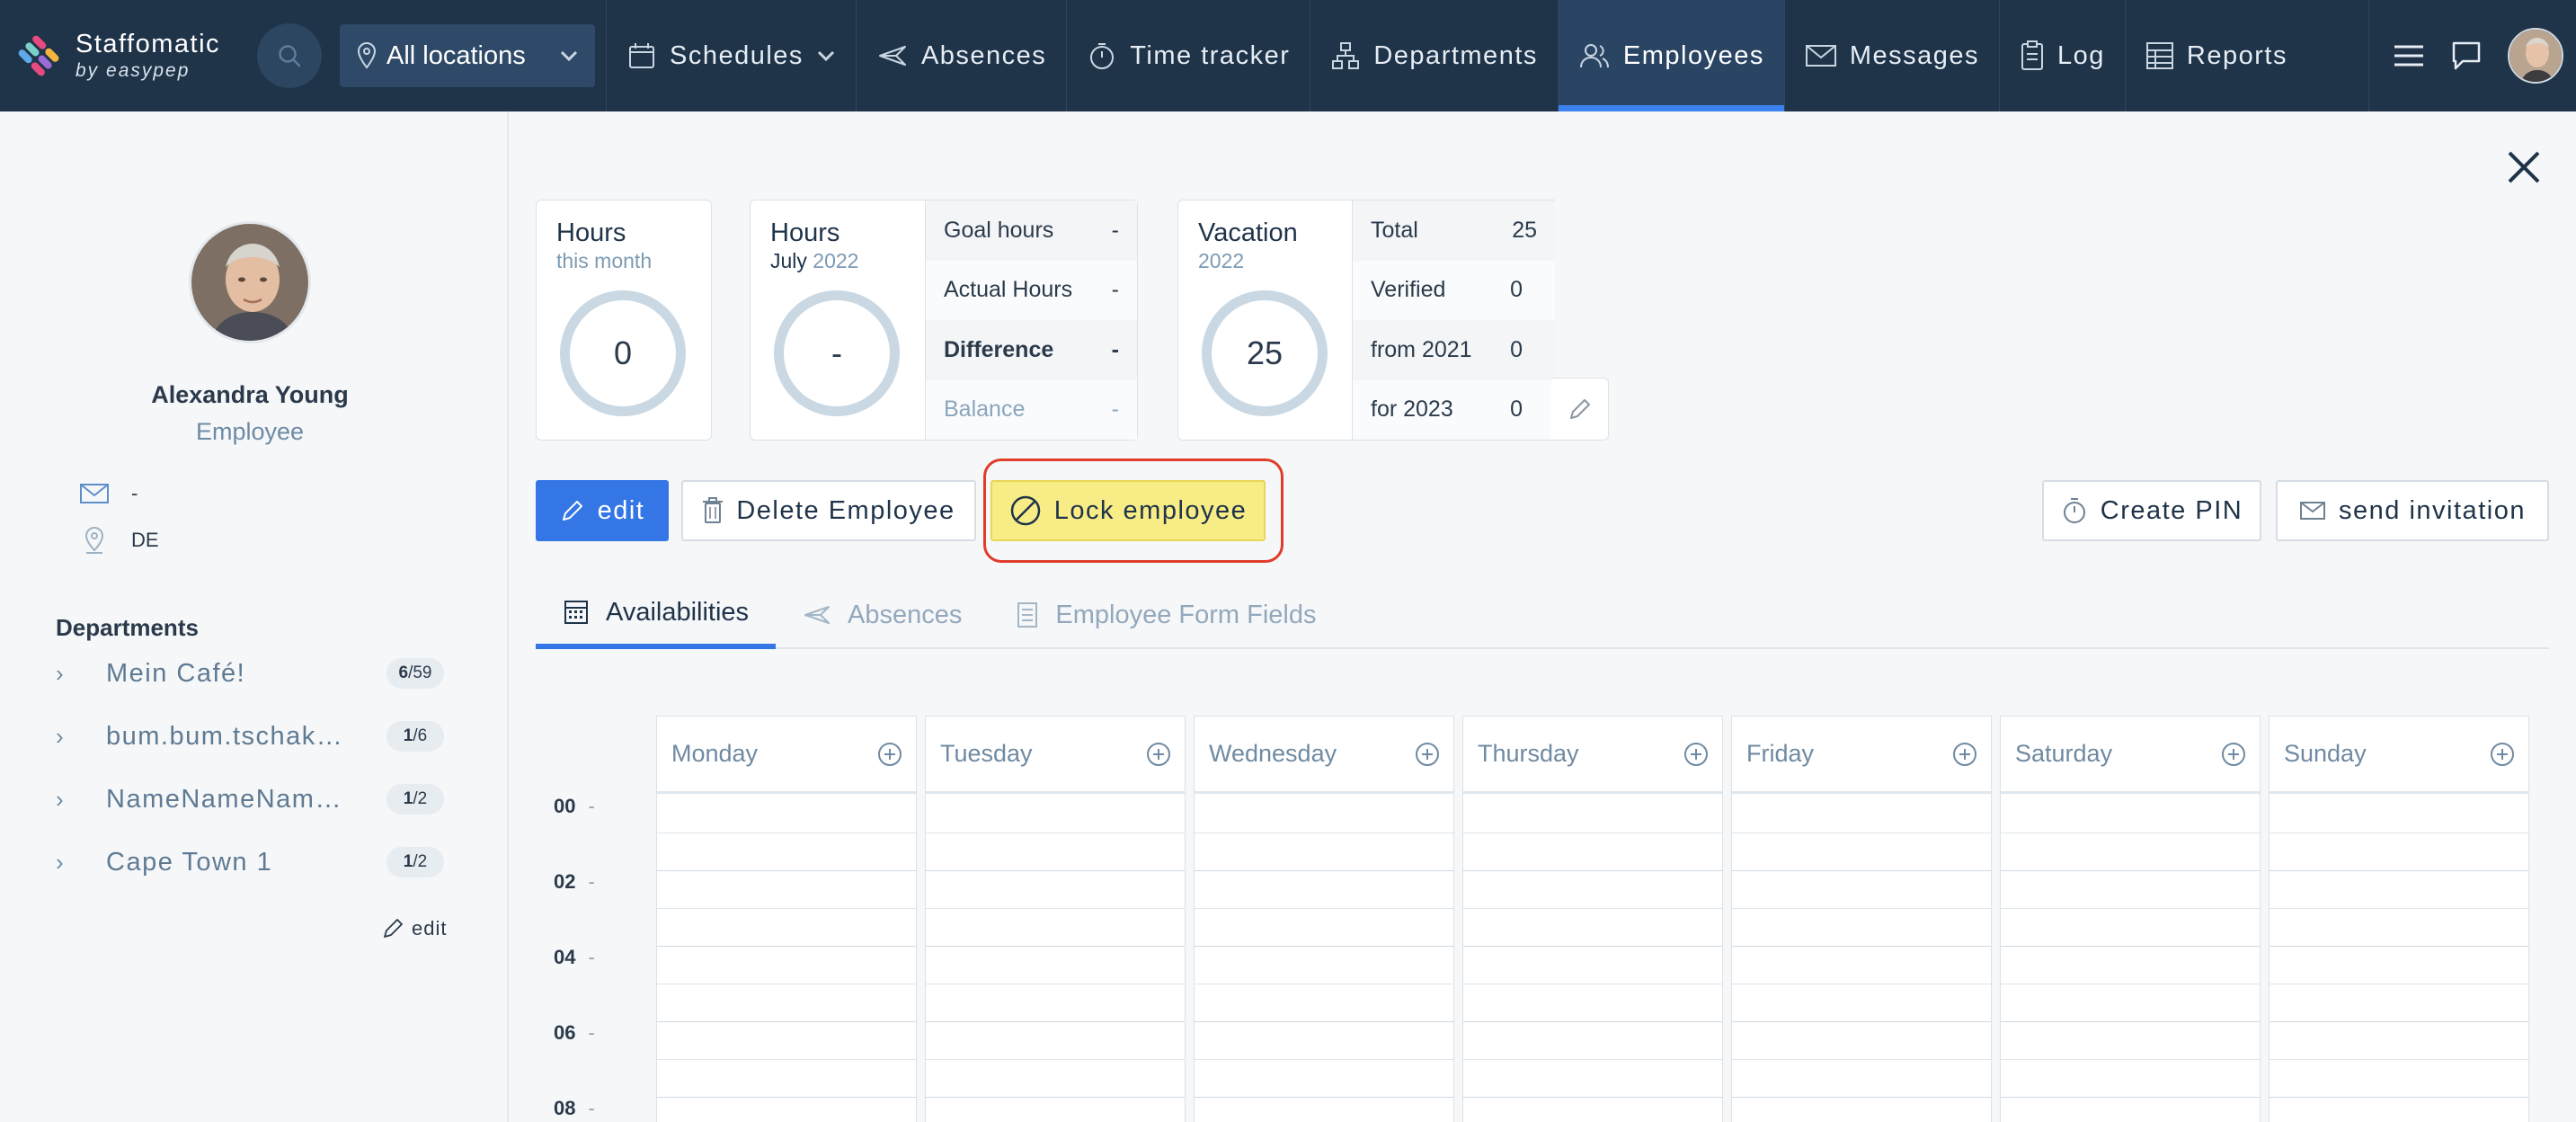 The height and width of the screenshot is (1122, 2576). What do you see at coordinates (1454, 350) in the screenshot?
I see `vacation-row-from-previous: from 2021 0` at bounding box center [1454, 350].